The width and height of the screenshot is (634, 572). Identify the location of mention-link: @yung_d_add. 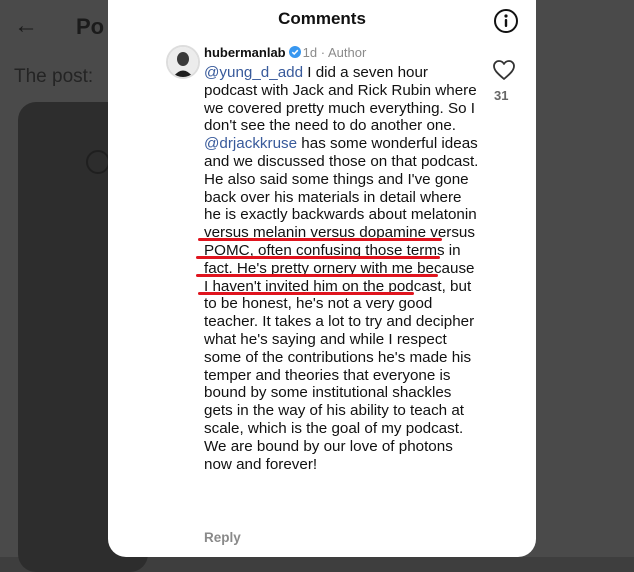
(253, 72).